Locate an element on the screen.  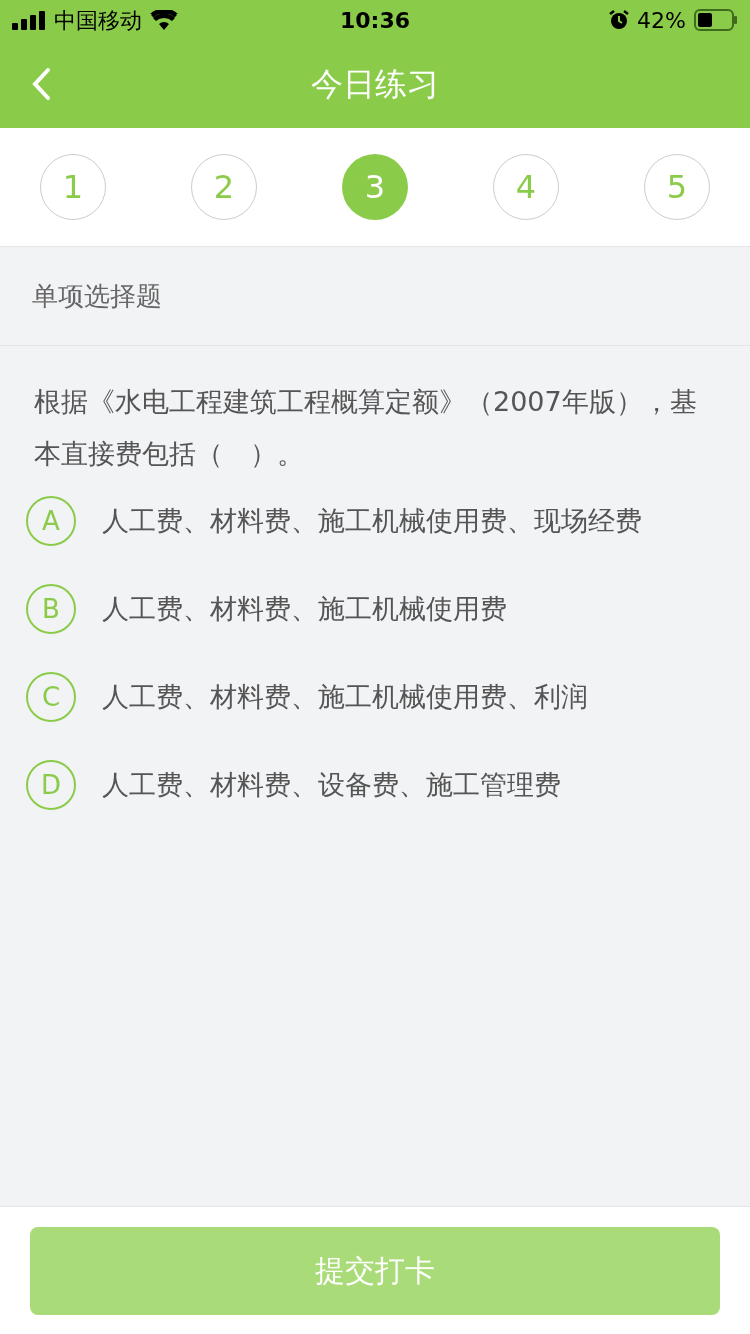
answer-option: C 人工费、材料费、施工机械使用费、利润 is located at coordinates (375, 697).